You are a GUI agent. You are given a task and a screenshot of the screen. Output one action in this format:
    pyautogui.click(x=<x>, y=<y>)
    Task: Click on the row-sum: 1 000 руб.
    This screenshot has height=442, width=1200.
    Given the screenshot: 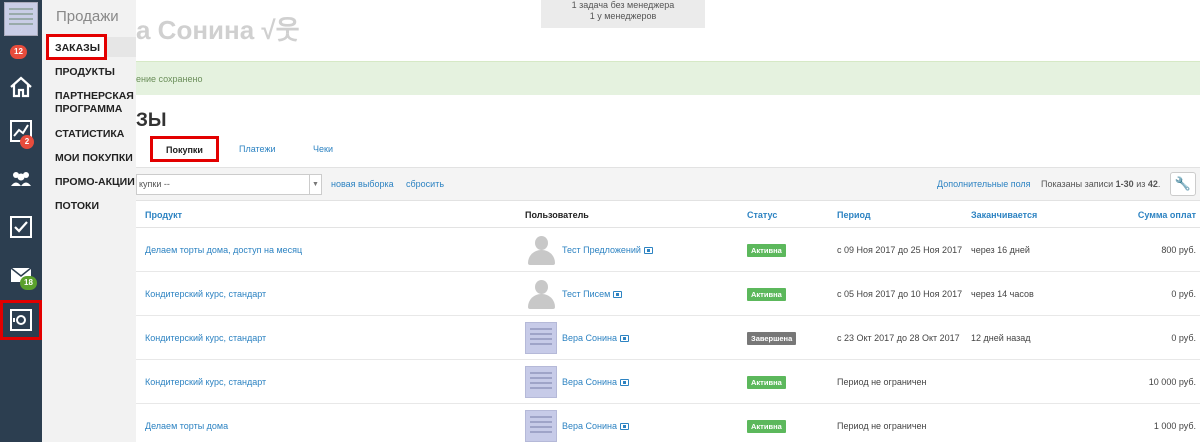 What is the action you would take?
    pyautogui.click(x=1174, y=426)
    